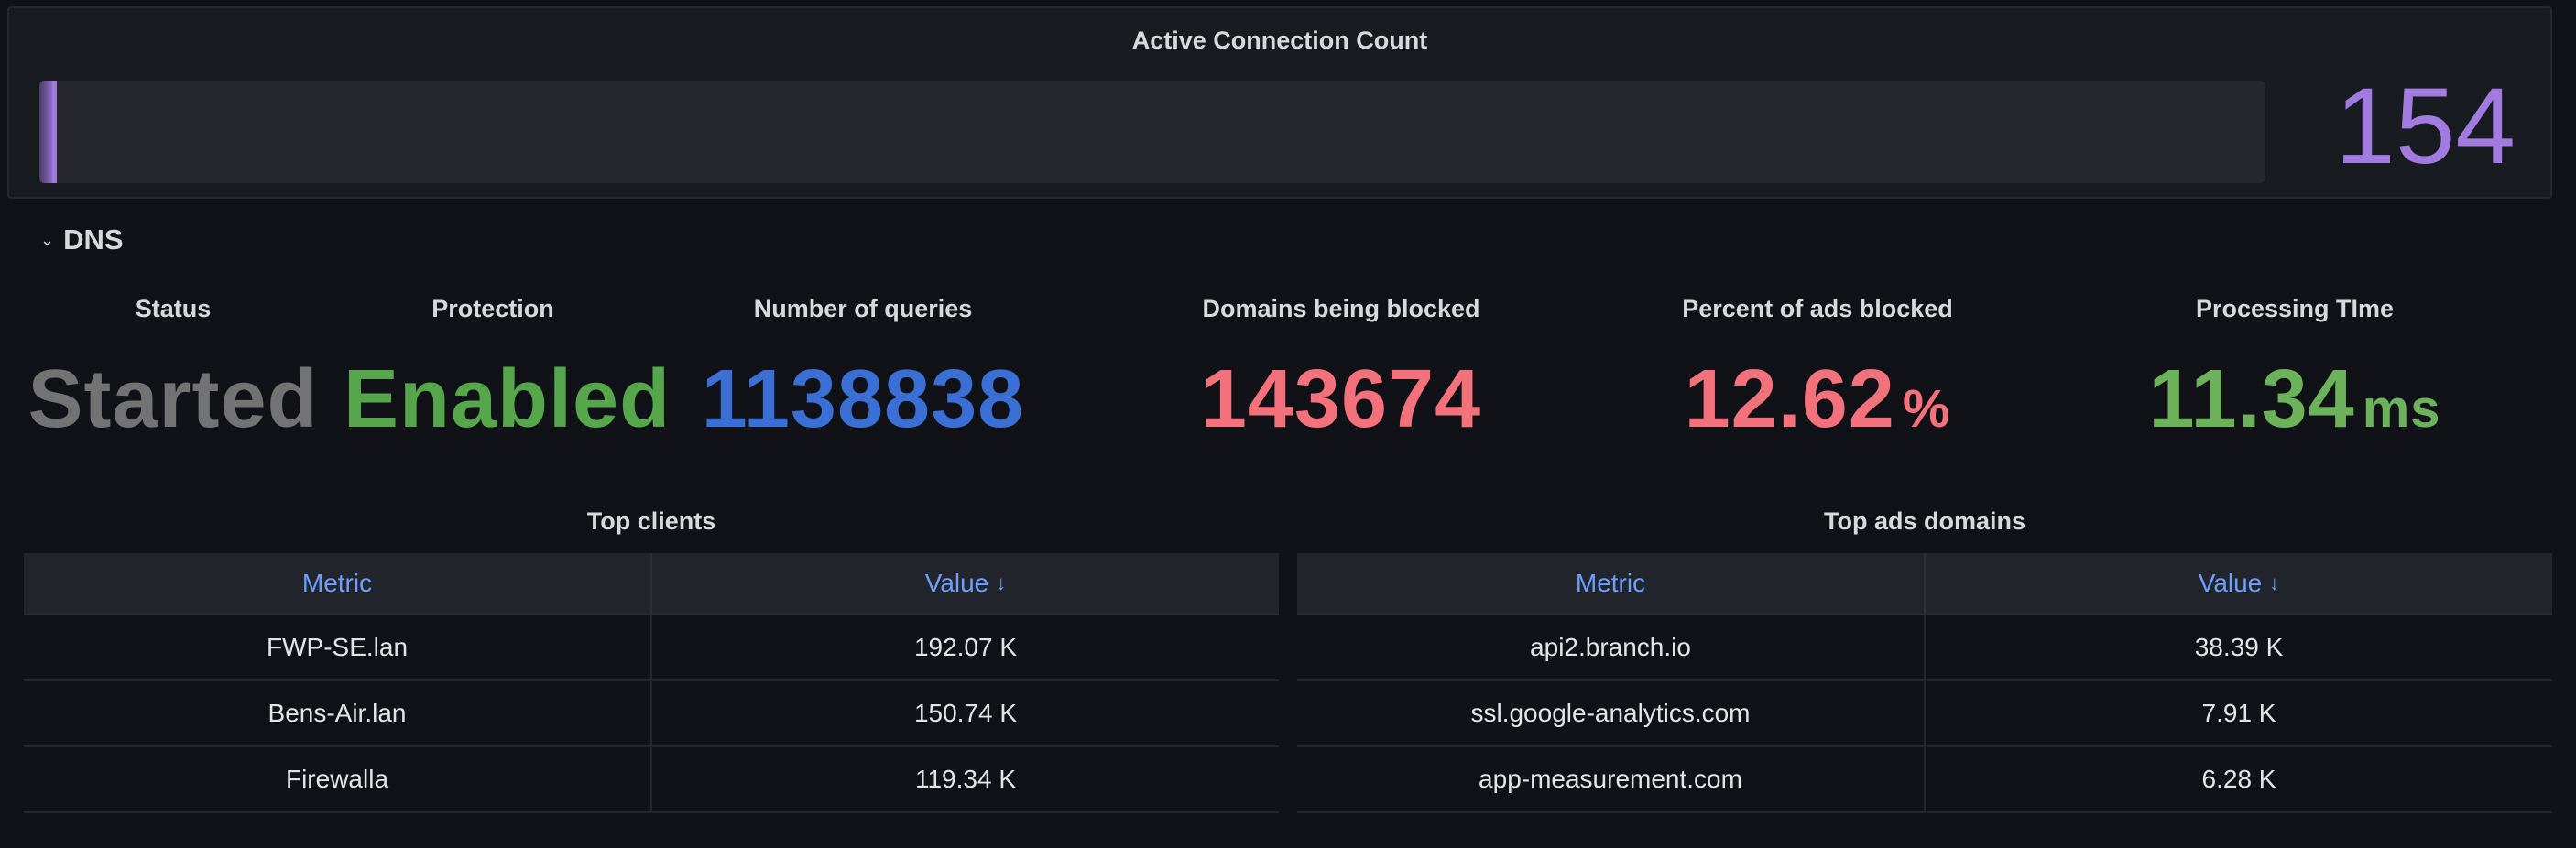 This screenshot has height=848, width=2576. Describe the element at coordinates (337, 713) in the screenshot. I see `table-cell-metric: Bens-Air.lan` at that location.